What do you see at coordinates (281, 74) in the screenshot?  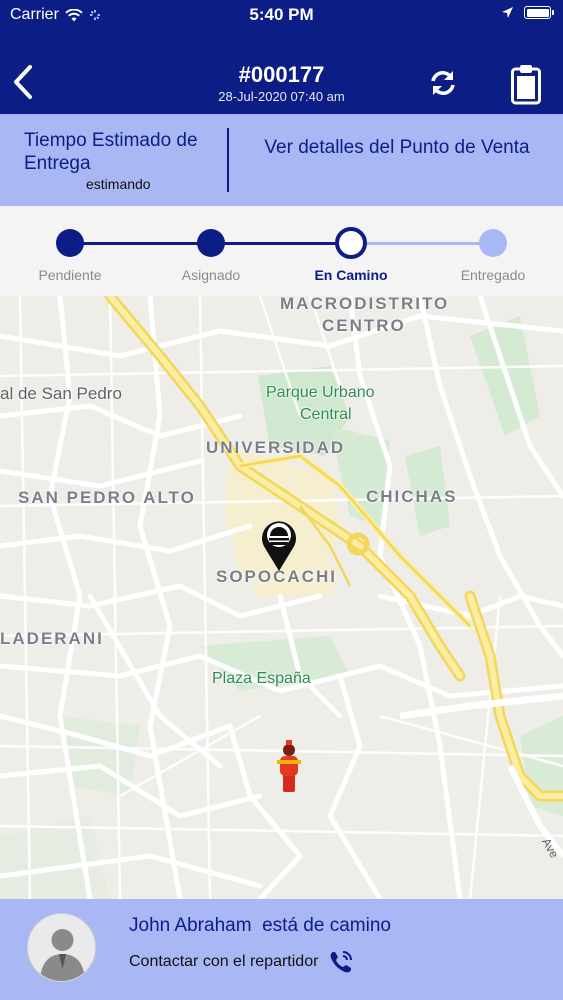 I see `order-number: #000177` at bounding box center [281, 74].